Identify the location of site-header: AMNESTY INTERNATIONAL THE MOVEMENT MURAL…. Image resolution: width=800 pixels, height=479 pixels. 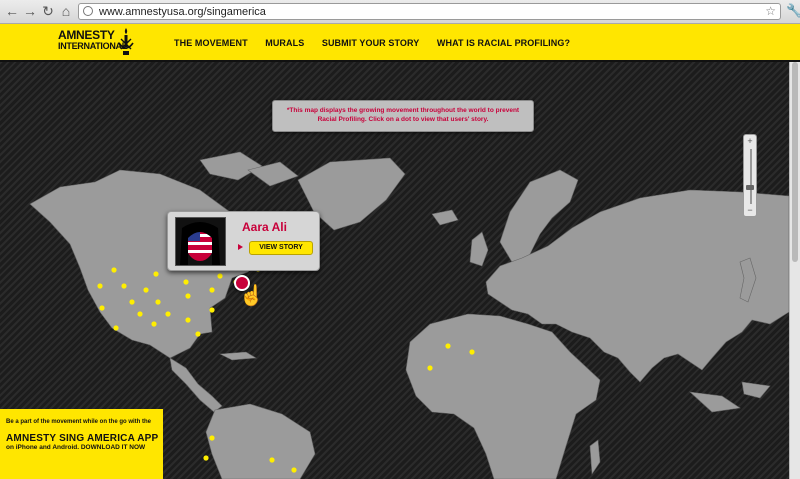
(400, 43).